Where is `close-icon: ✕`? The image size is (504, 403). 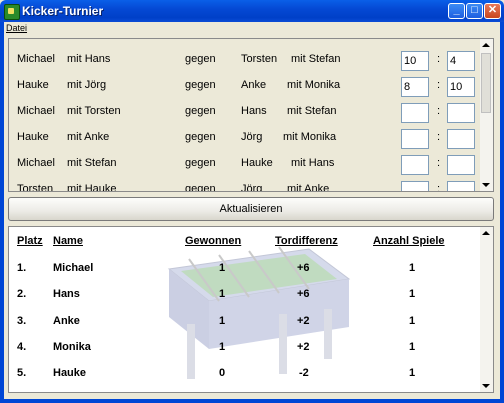
close-icon: ✕ is located at coordinates (492, 10).